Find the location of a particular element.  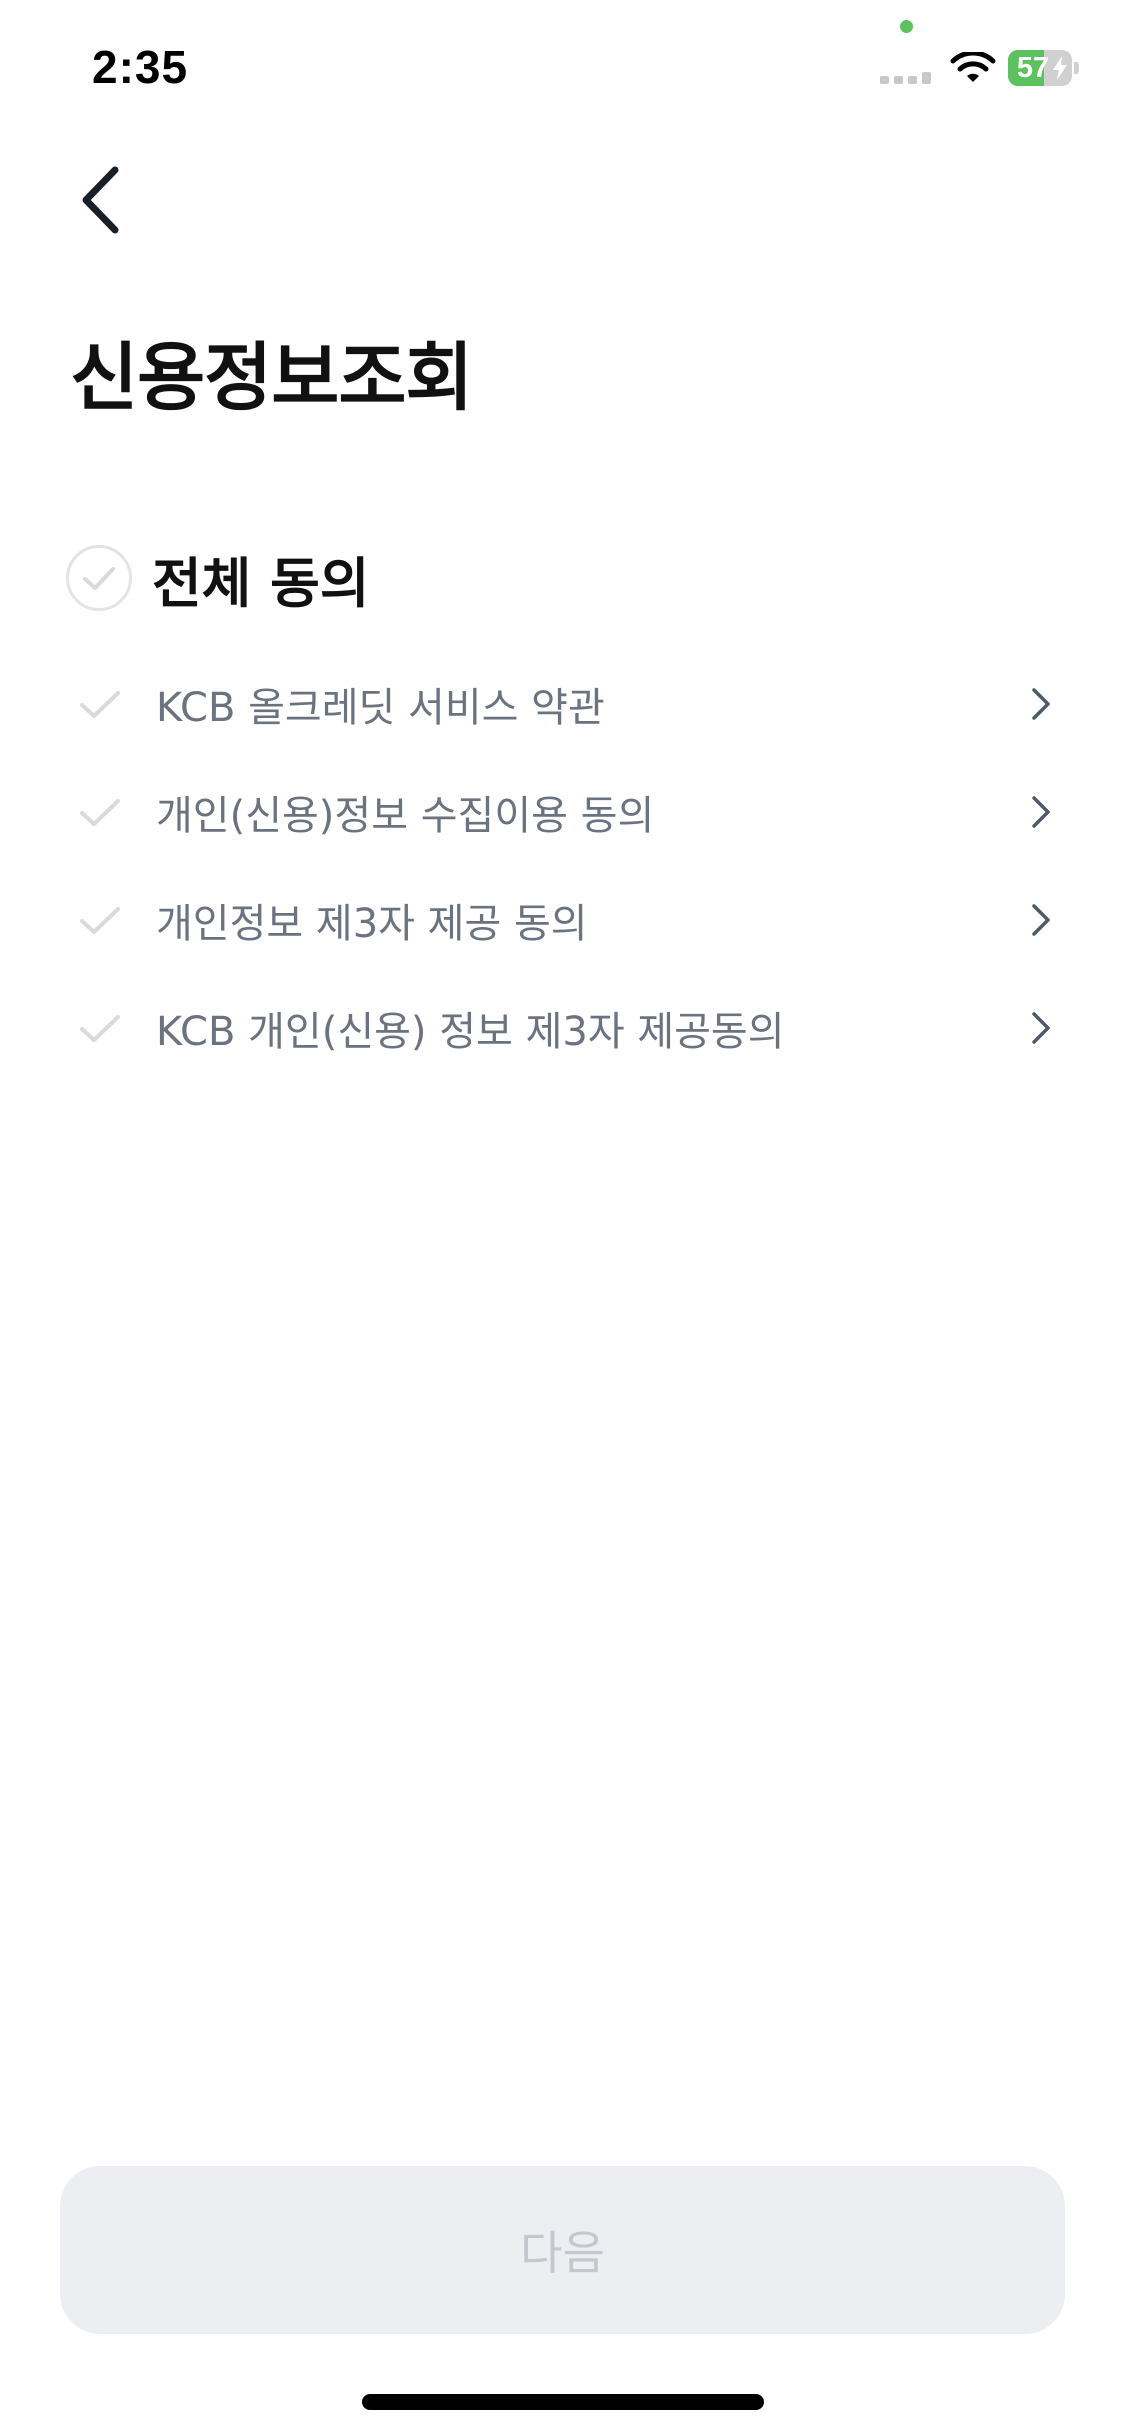

check-circle-icon is located at coordinates (99, 578).